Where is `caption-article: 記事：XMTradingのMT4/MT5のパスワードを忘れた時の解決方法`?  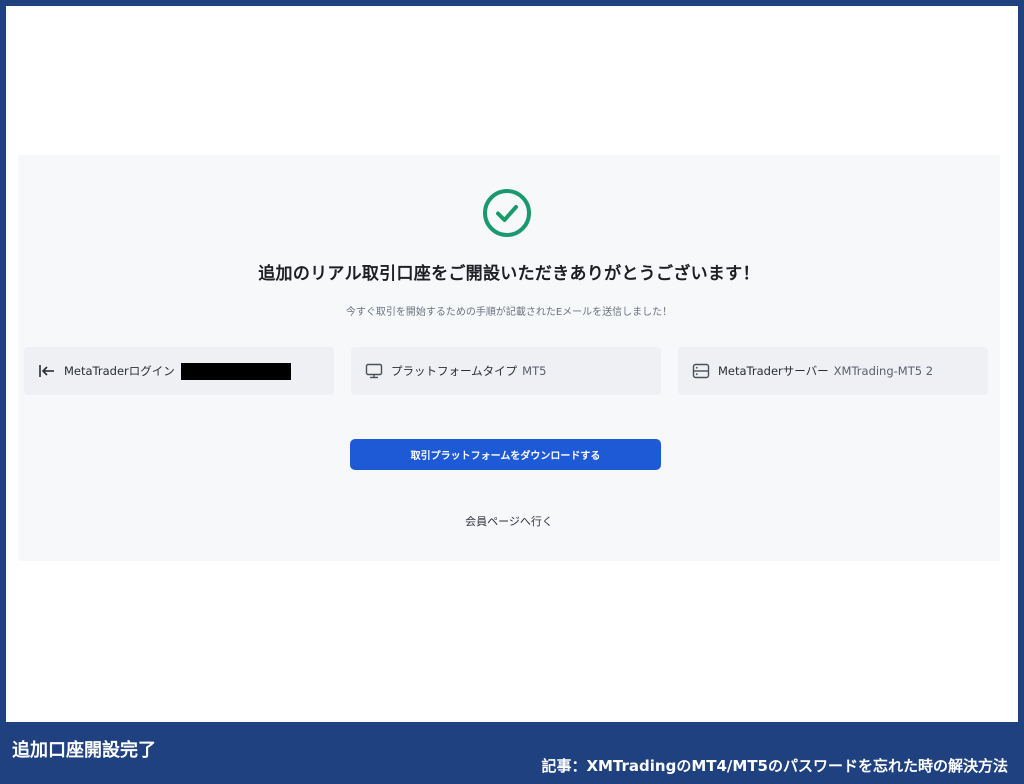
caption-article: 記事：XMTradingのMT4/MT5のパスワードを忘れた時の解決方法 is located at coordinates (774, 766).